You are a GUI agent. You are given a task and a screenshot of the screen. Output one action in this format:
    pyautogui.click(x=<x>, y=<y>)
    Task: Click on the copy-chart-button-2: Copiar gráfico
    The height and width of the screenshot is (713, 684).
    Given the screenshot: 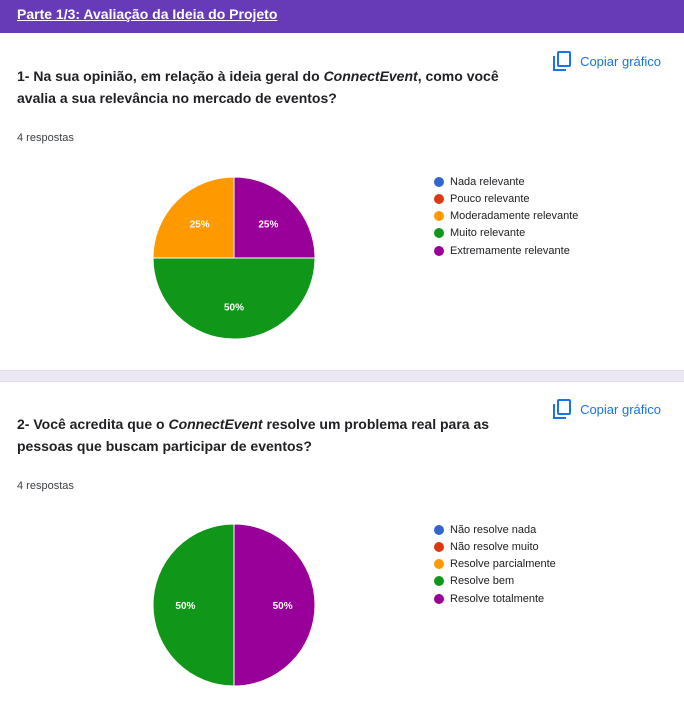 What is the action you would take?
    pyautogui.click(x=607, y=409)
    